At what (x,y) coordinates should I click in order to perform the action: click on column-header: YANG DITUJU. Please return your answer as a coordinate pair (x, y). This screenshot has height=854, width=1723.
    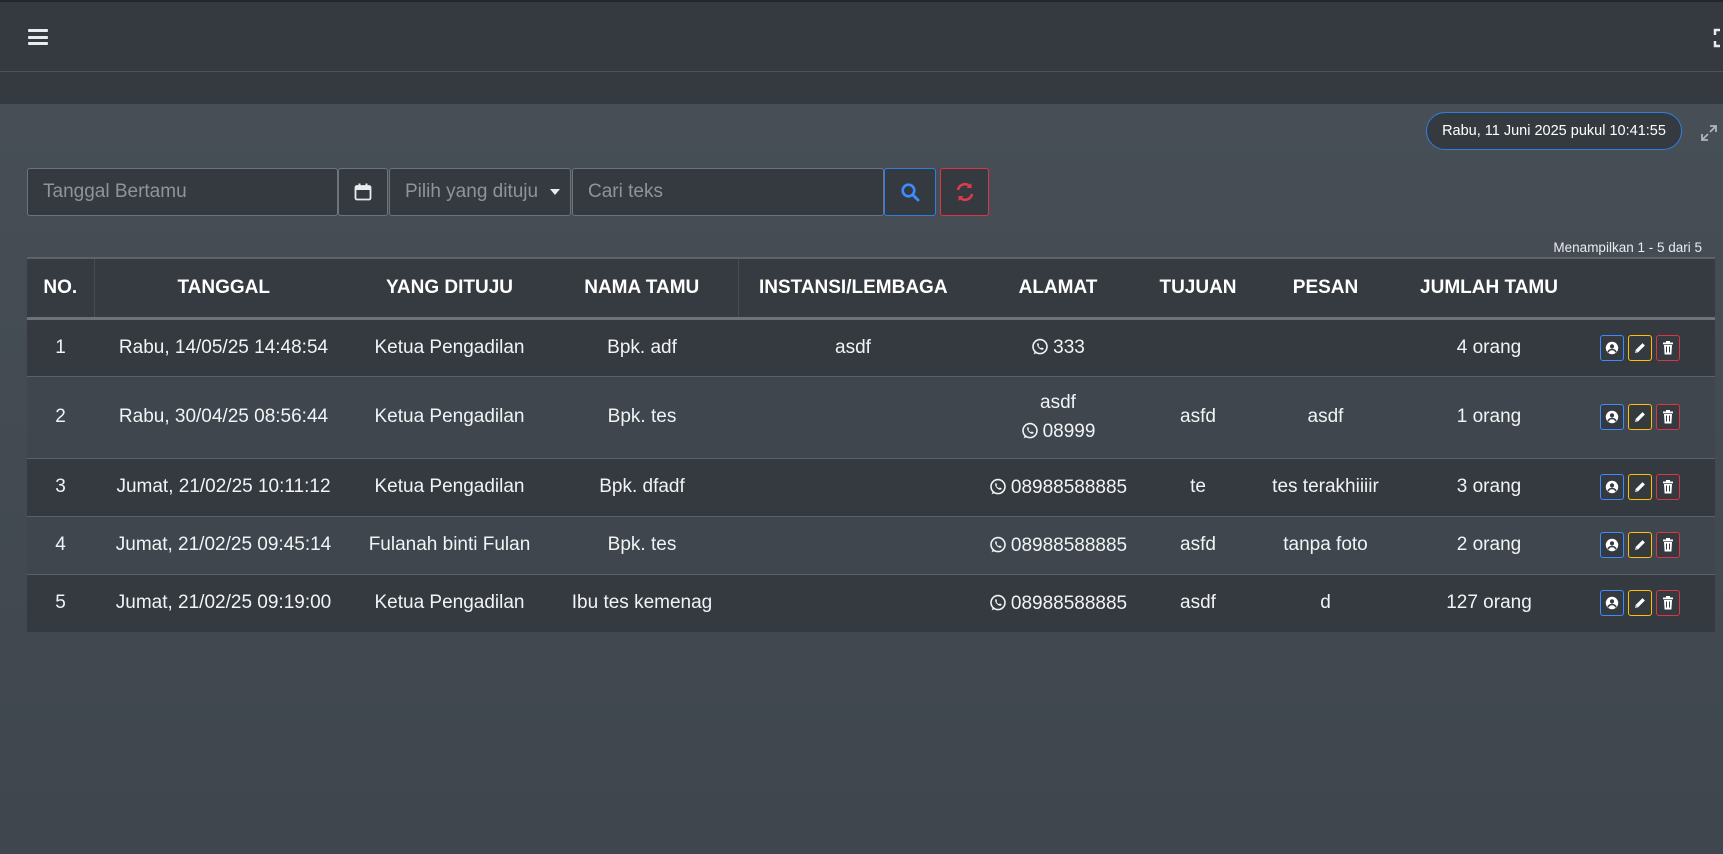
    Looking at the image, I should click on (449, 288).